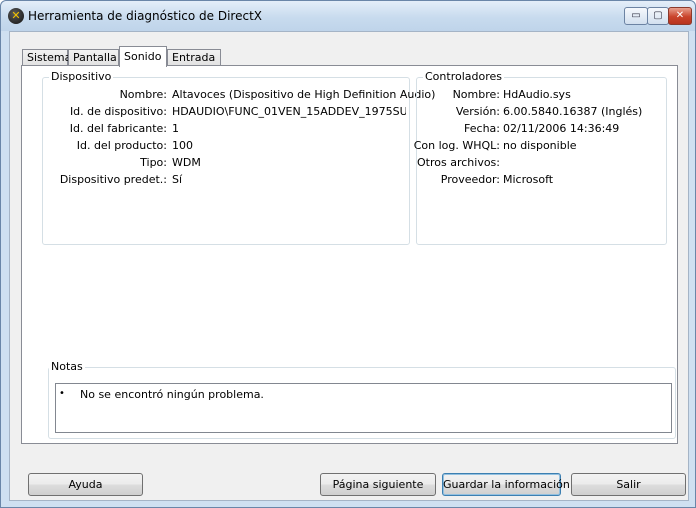 This screenshot has height=508, width=696. What do you see at coordinates (227, 180) in the screenshot?
I see `default-device-row: Dispositivo predet.: Sí` at bounding box center [227, 180].